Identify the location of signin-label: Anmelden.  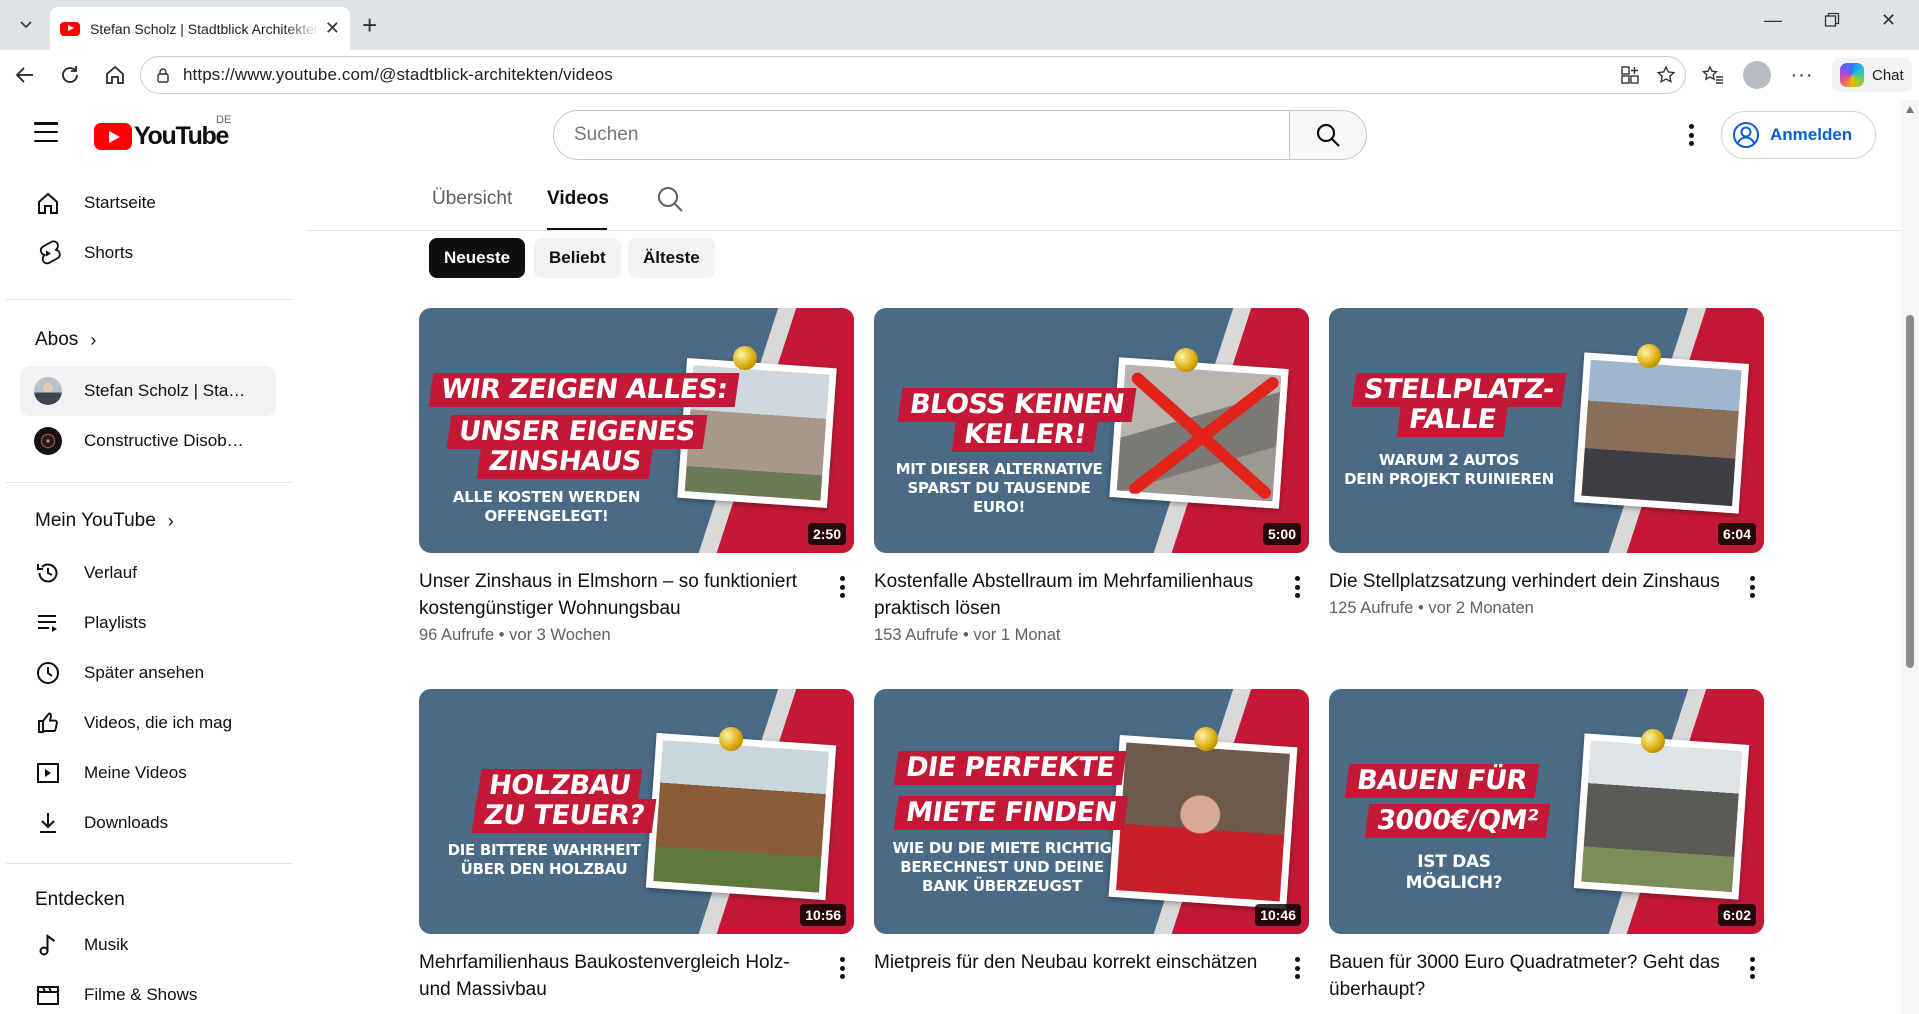
(1811, 134).